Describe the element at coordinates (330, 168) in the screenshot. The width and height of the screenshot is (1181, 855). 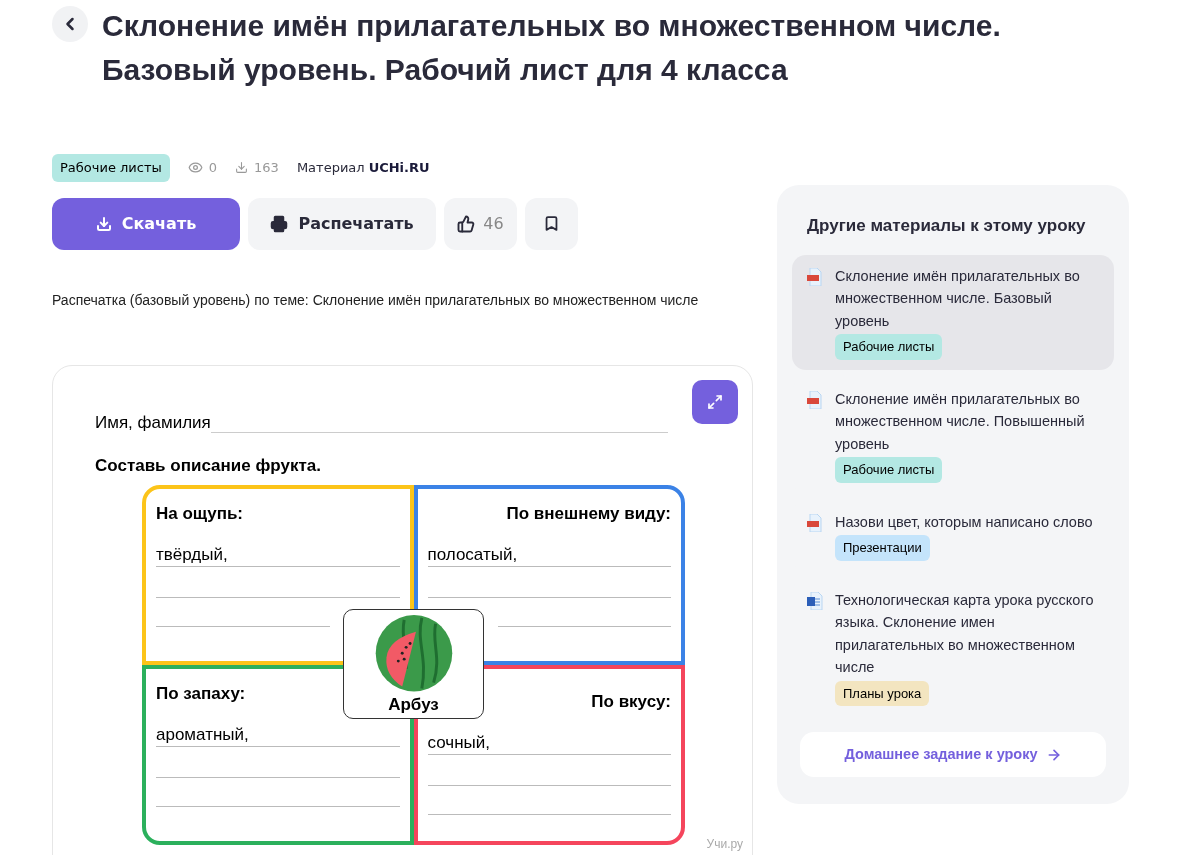
I see `source-label: Материал` at that location.